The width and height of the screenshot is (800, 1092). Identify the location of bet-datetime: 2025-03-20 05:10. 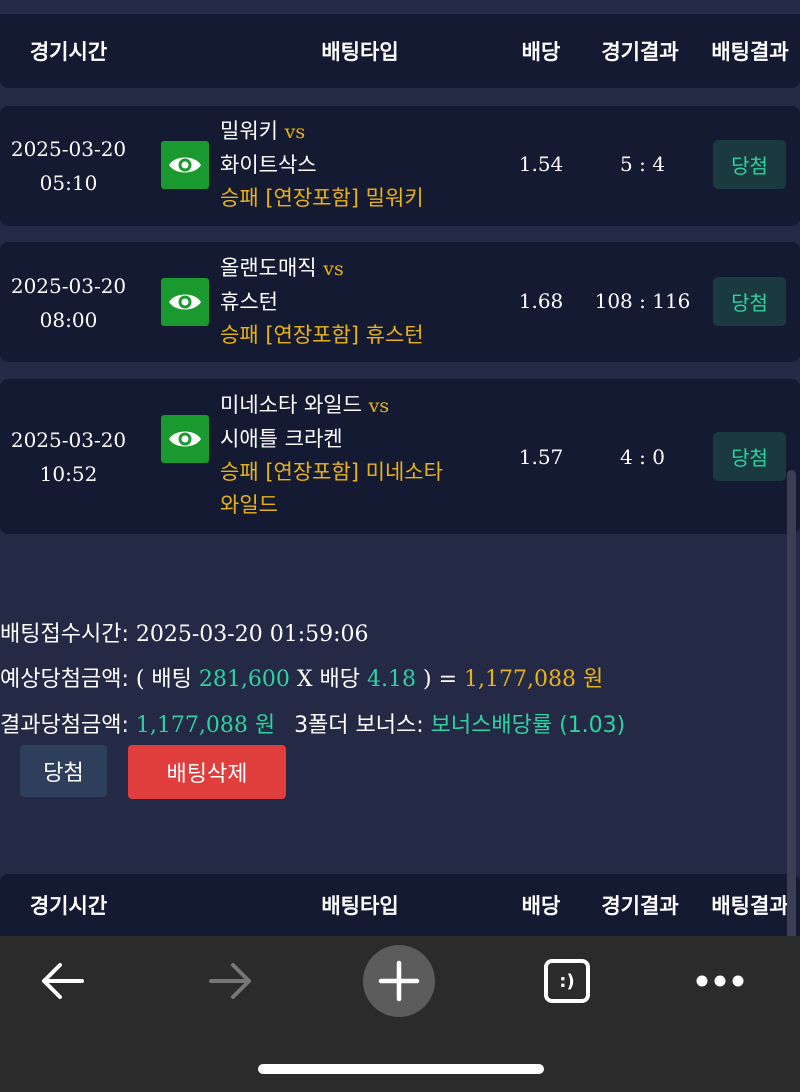
(68, 166).